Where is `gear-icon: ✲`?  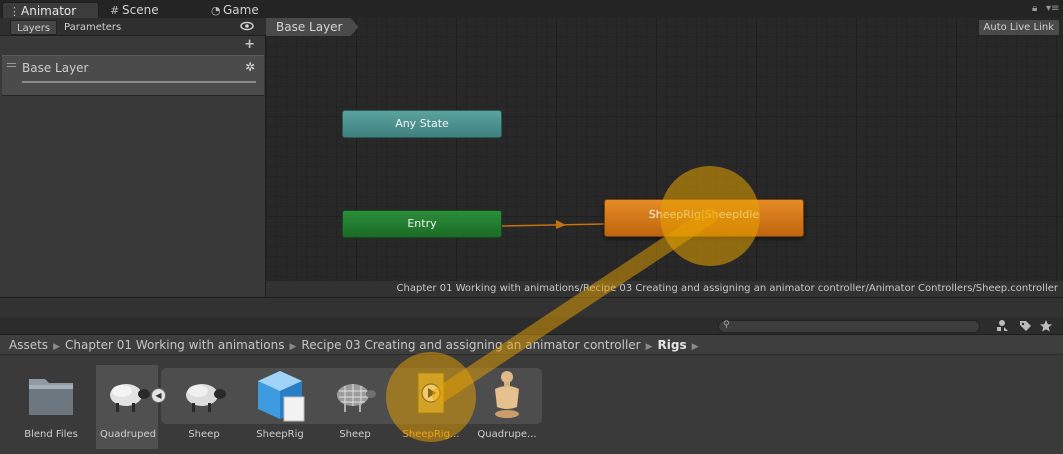
gear-icon: ✲ is located at coordinates (250, 67).